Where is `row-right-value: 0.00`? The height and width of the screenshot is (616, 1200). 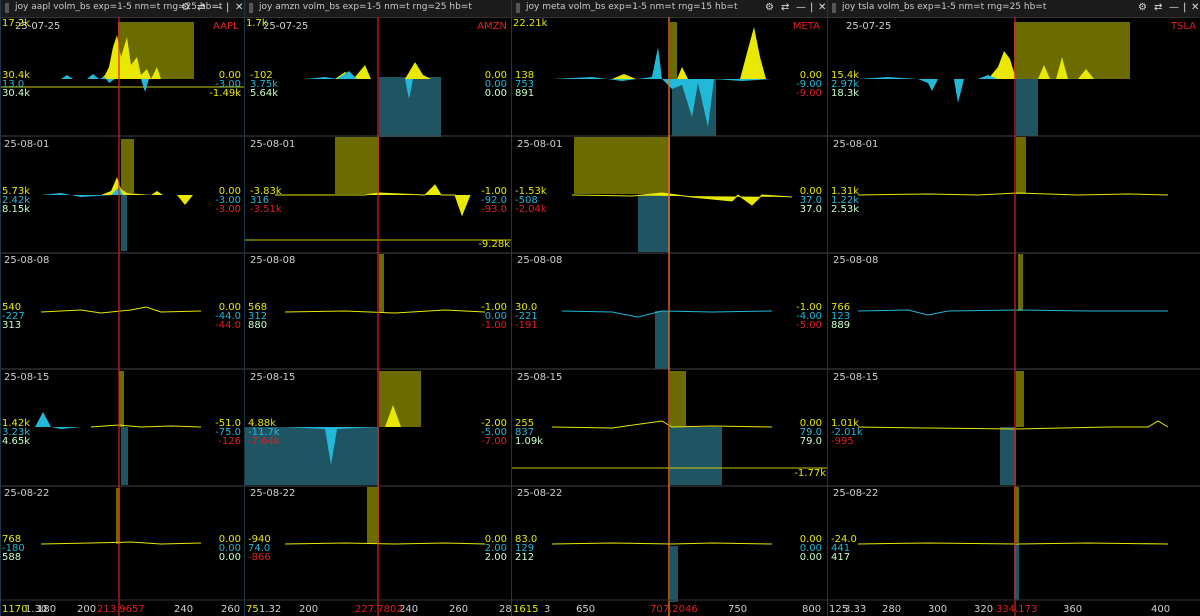 row-right-value: 0.00 is located at coordinates (811, 557).